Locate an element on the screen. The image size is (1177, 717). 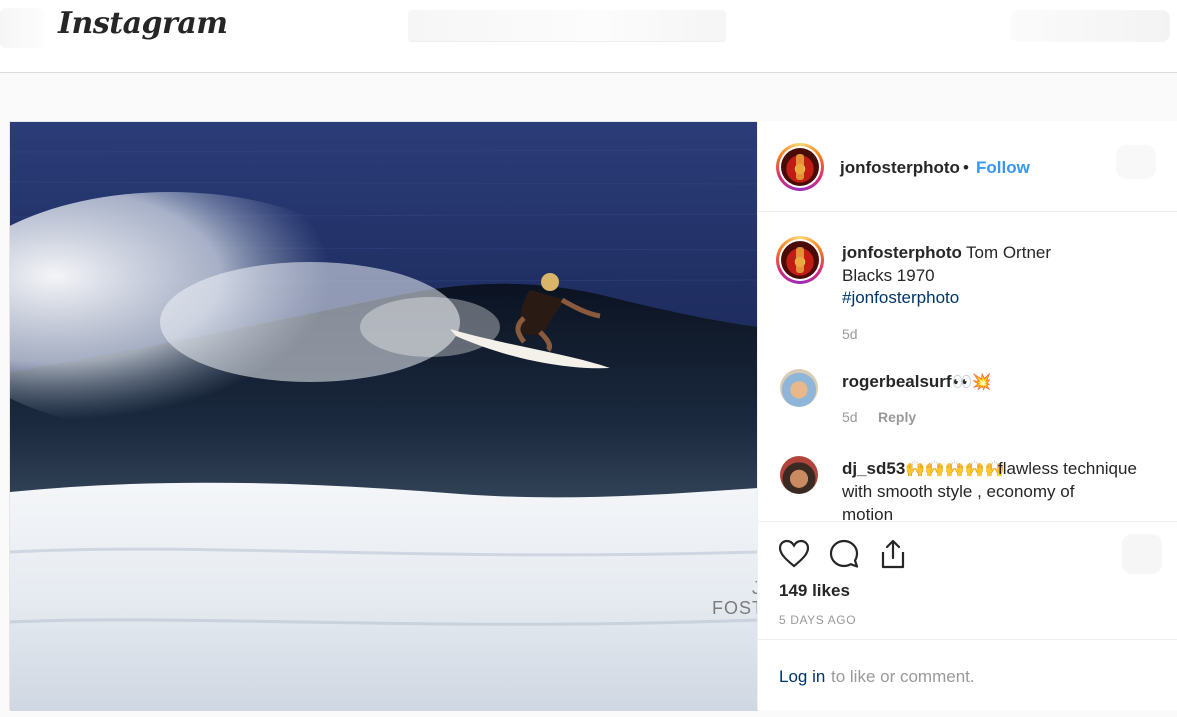
caption-text-line-2: Blacks 1970 is located at coordinates (888, 275).